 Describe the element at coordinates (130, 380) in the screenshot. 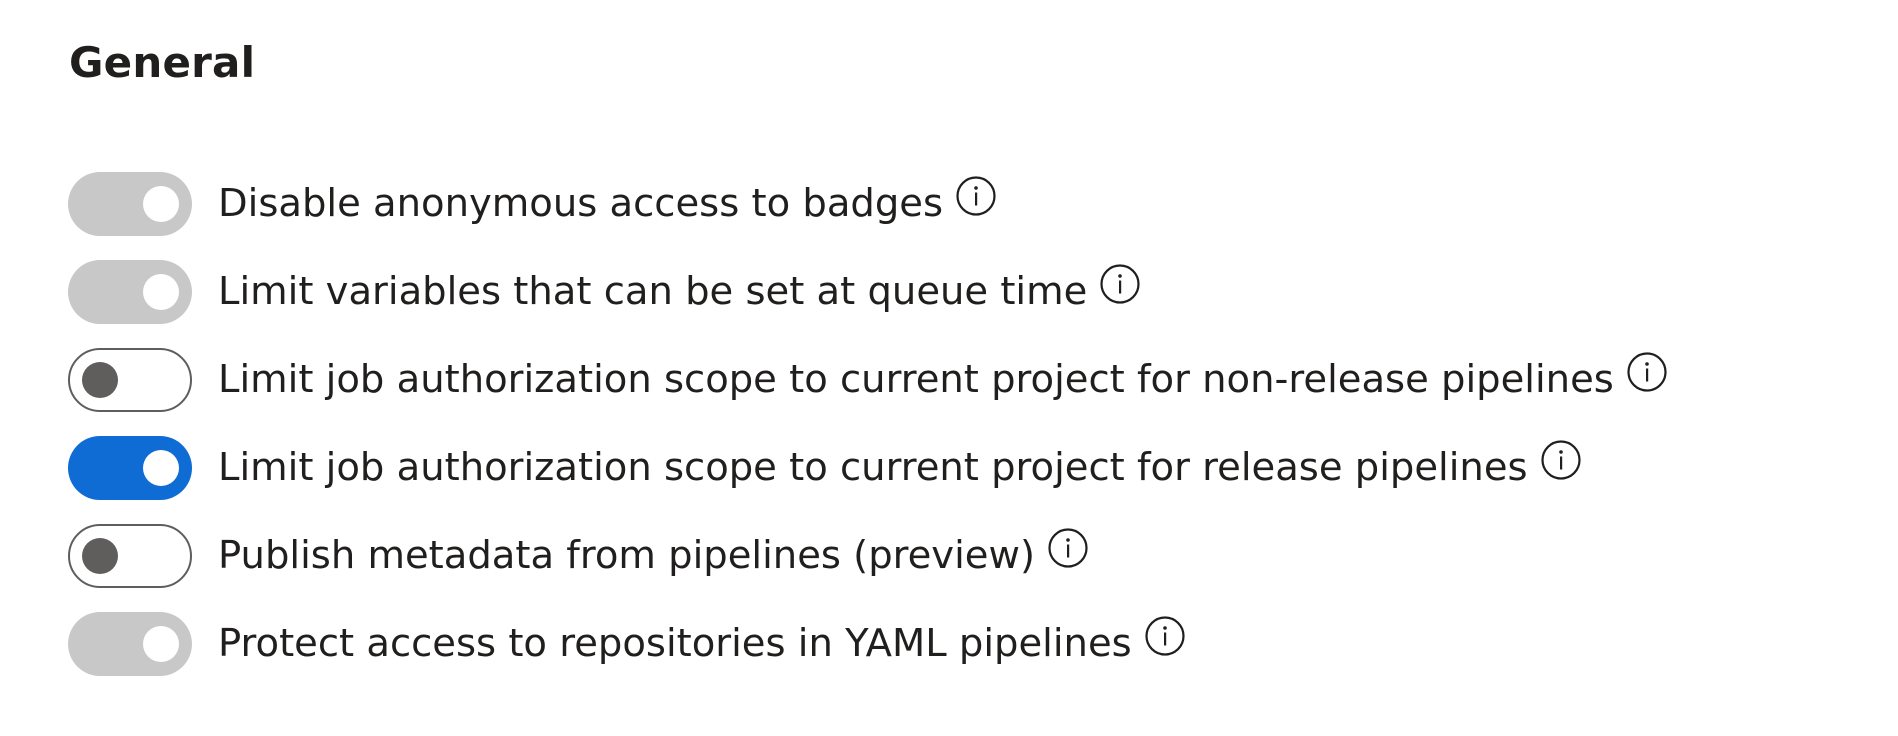

I see `toggle-limit-scope-non-release` at that location.